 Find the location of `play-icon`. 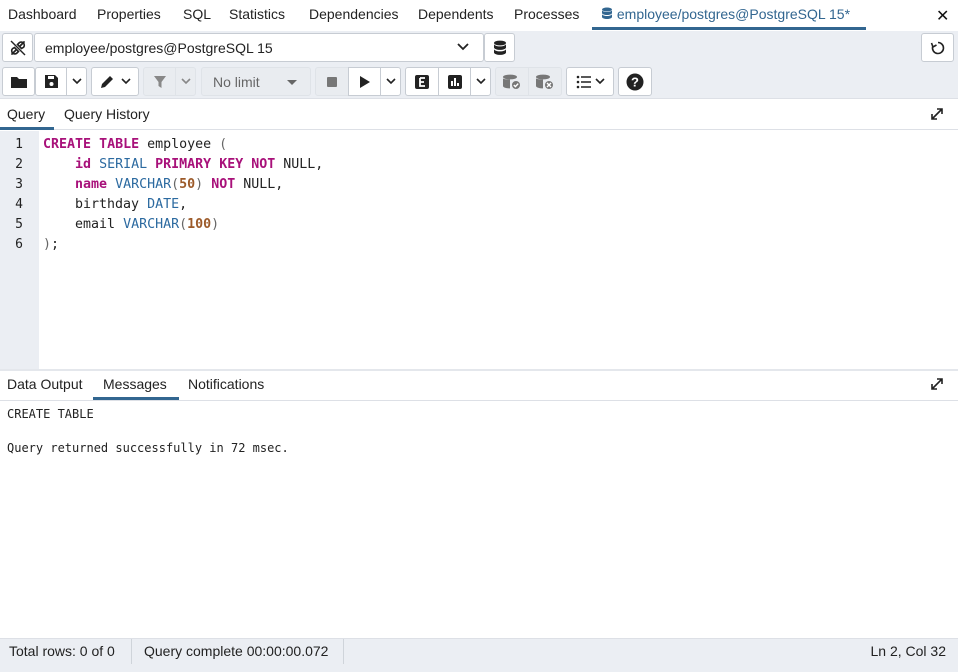

play-icon is located at coordinates (364, 81).